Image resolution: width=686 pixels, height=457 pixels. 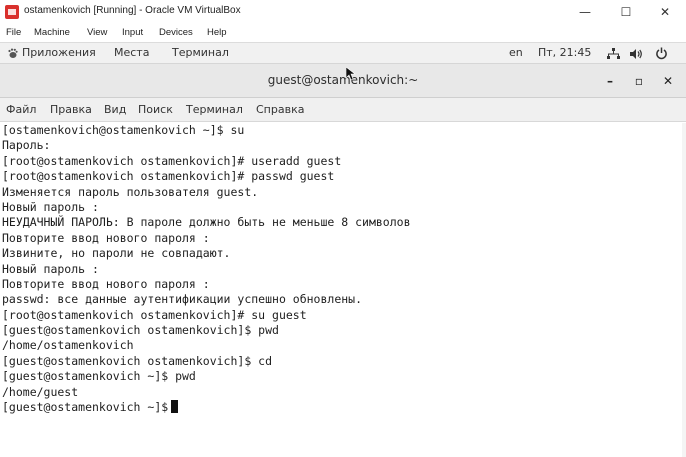 I want to click on terminal-prompt-line: [guest@ostamenkovich ~]$, so click(x=206, y=407).